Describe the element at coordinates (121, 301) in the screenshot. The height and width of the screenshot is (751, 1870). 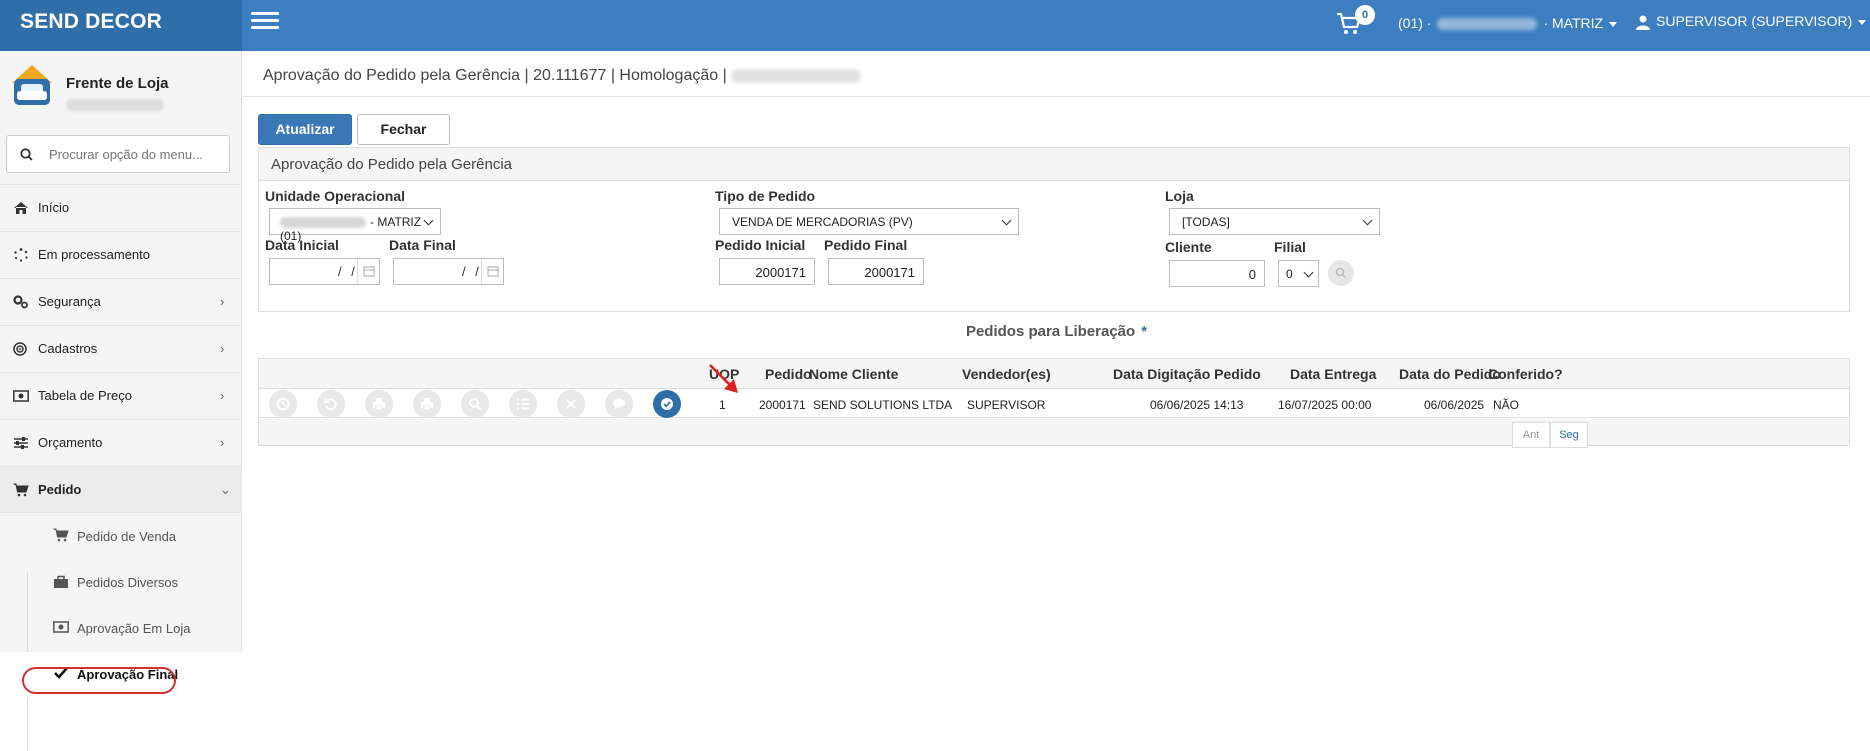
I see `sidebar-item-seguranca: Segurança ›` at that location.